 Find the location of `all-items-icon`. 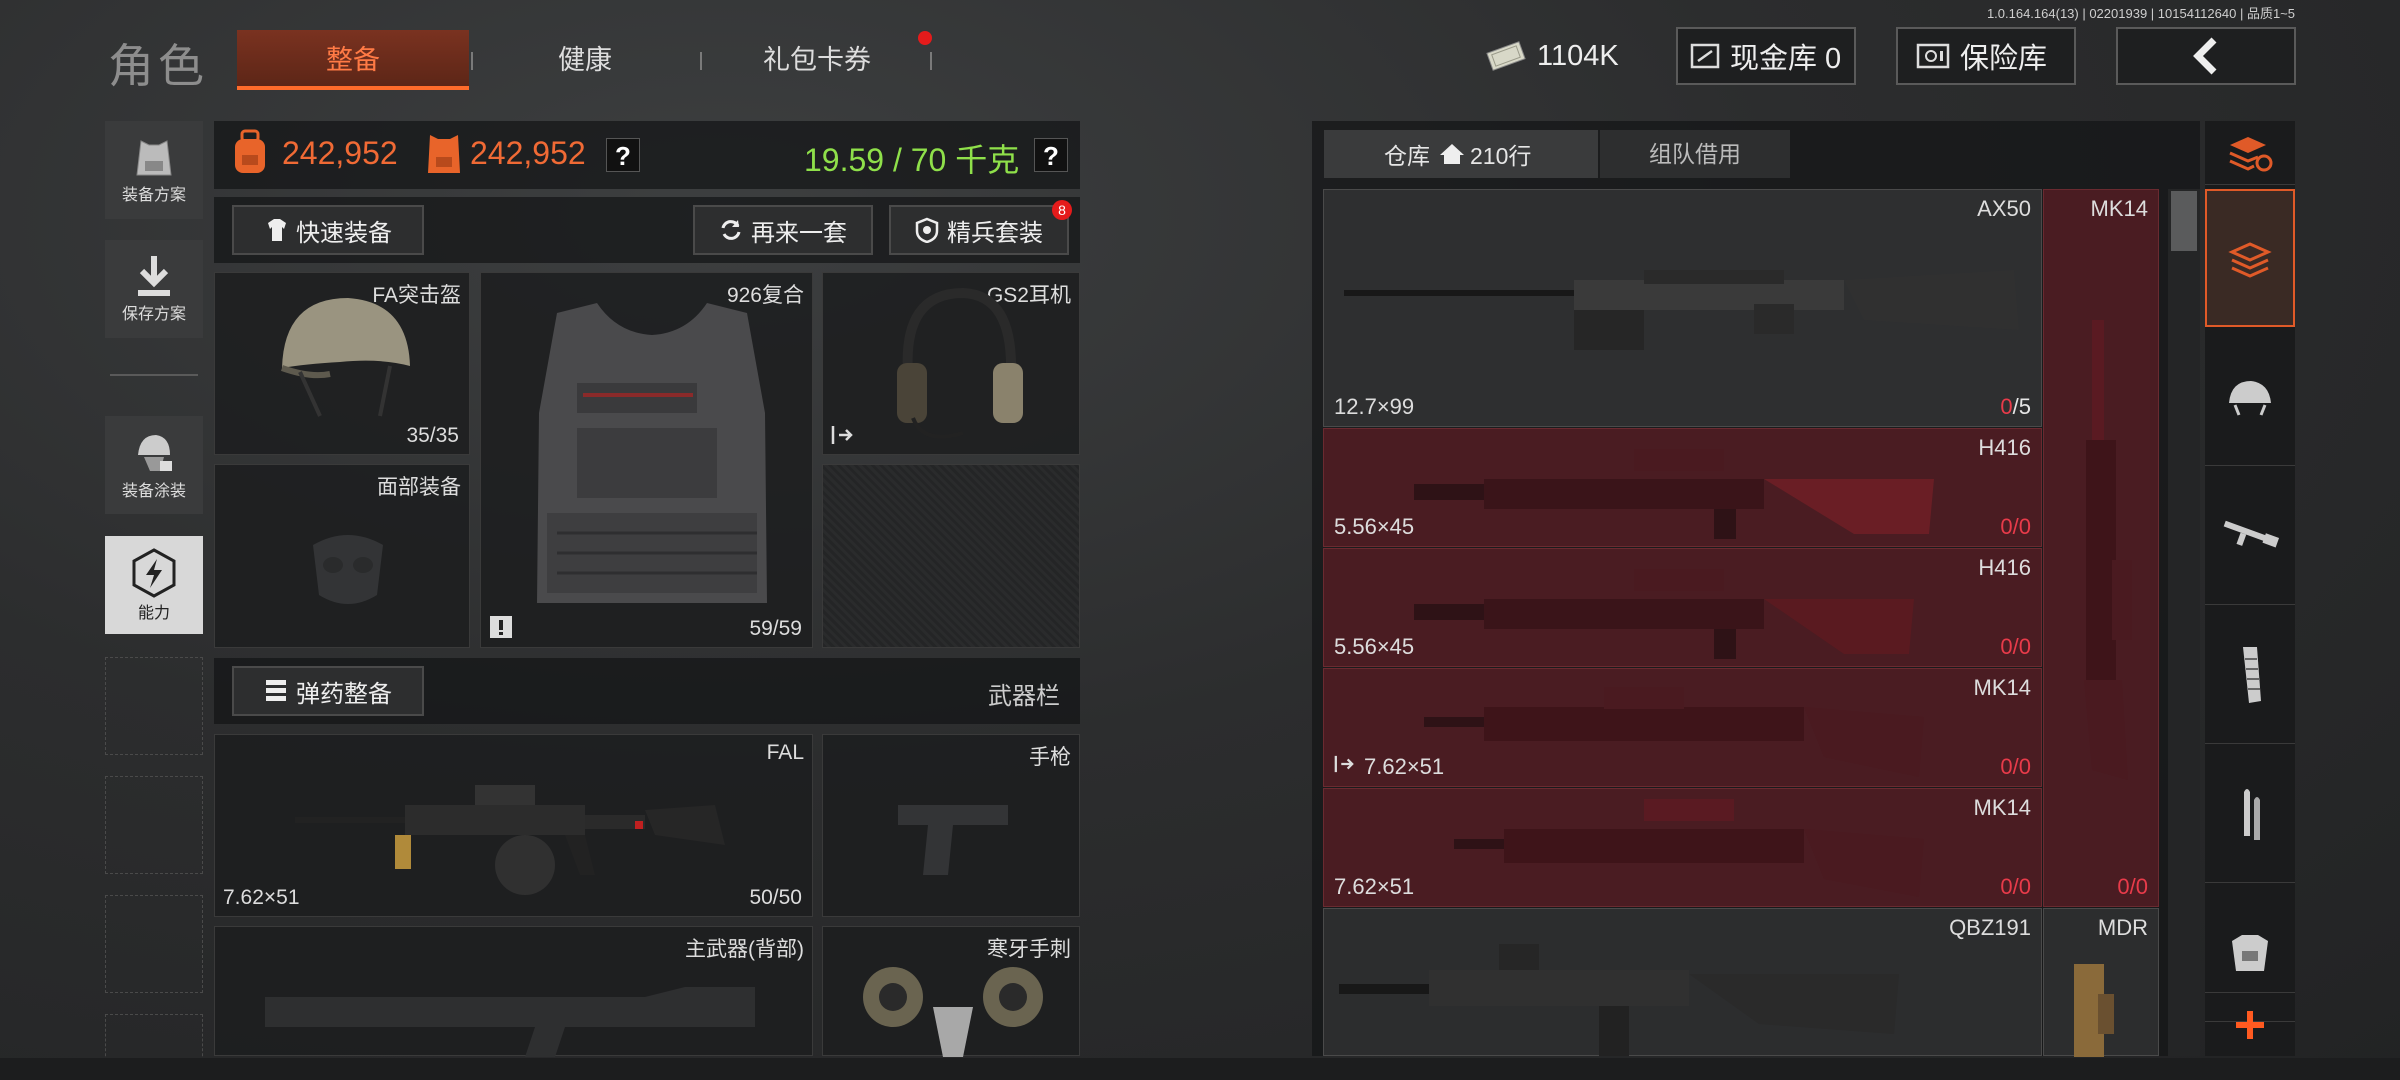

all-items-icon is located at coordinates (2250, 260).